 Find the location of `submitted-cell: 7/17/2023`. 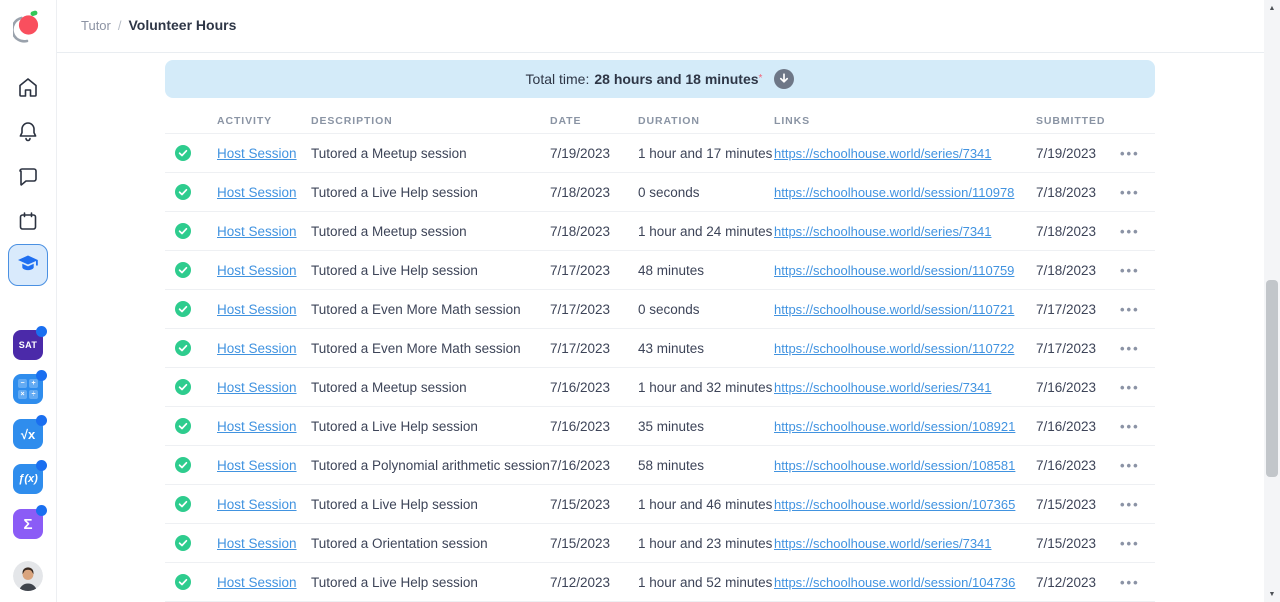

submitted-cell: 7/17/2023 is located at coordinates (1066, 309).